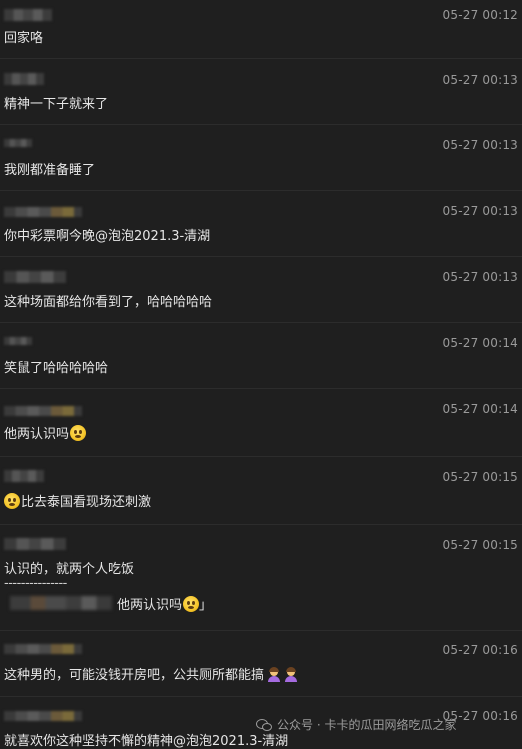  Describe the element at coordinates (261, 158) in the screenshot. I see `list-item: 05-27 00:13 我刚都准备睡了` at that location.